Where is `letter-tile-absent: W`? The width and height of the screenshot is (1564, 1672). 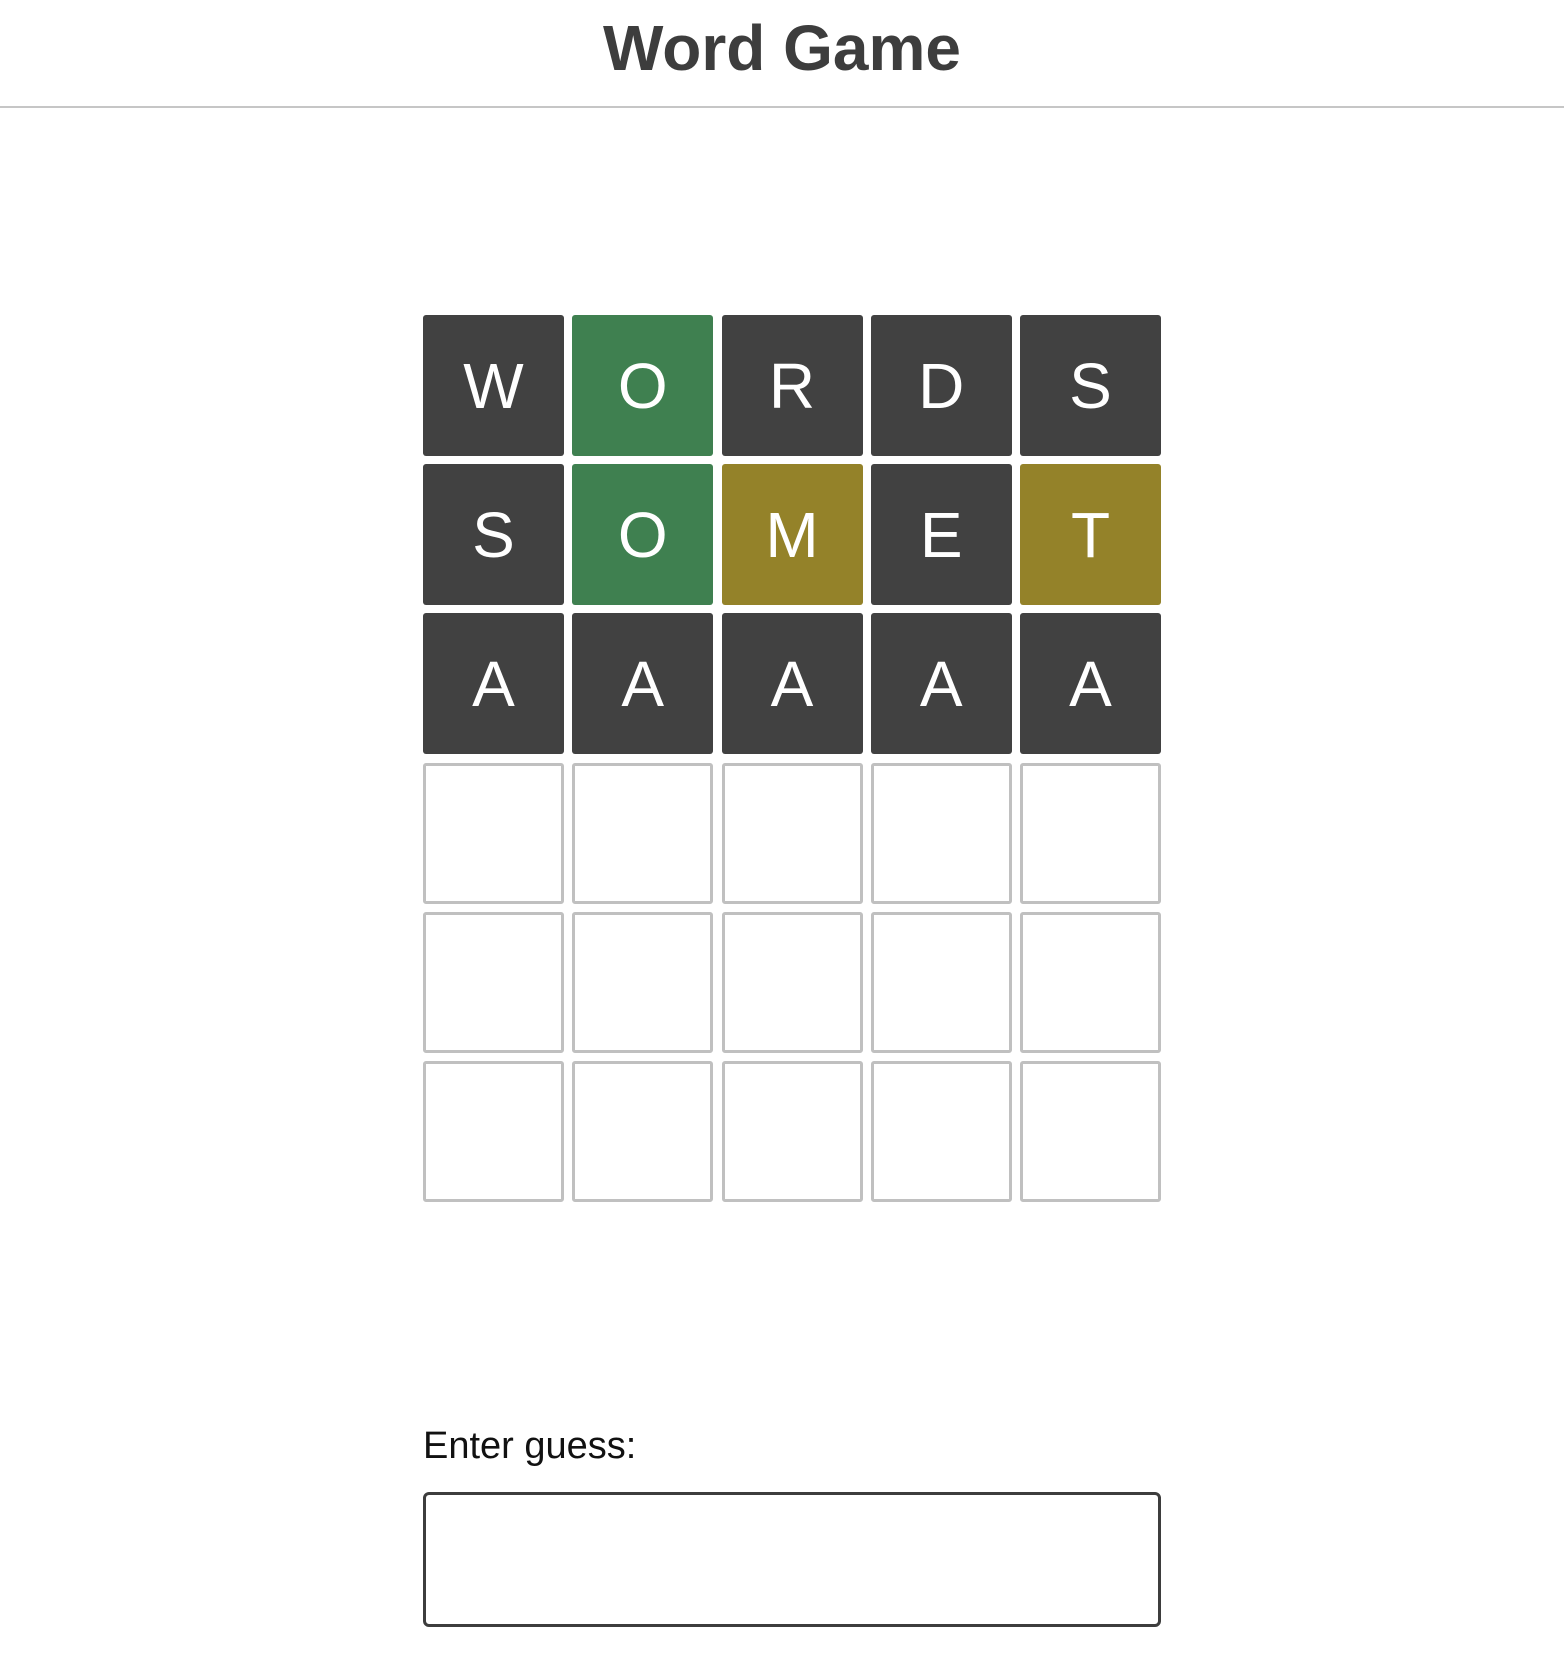 letter-tile-absent: W is located at coordinates (493, 385).